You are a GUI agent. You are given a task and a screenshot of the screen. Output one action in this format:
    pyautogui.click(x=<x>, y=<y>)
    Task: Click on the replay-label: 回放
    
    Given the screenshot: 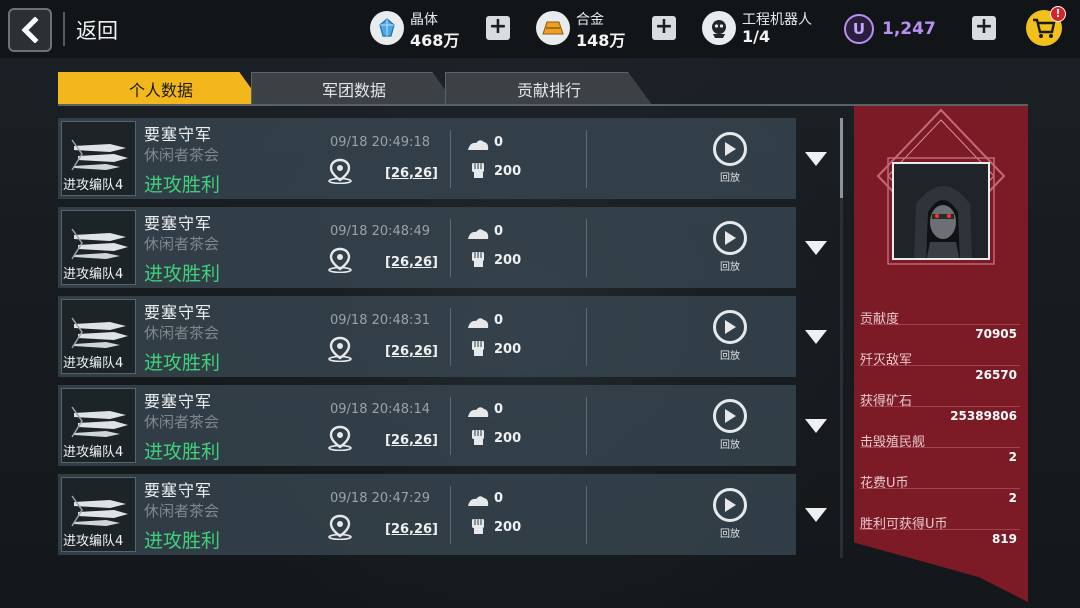 What is the action you would take?
    pyautogui.click(x=730, y=445)
    